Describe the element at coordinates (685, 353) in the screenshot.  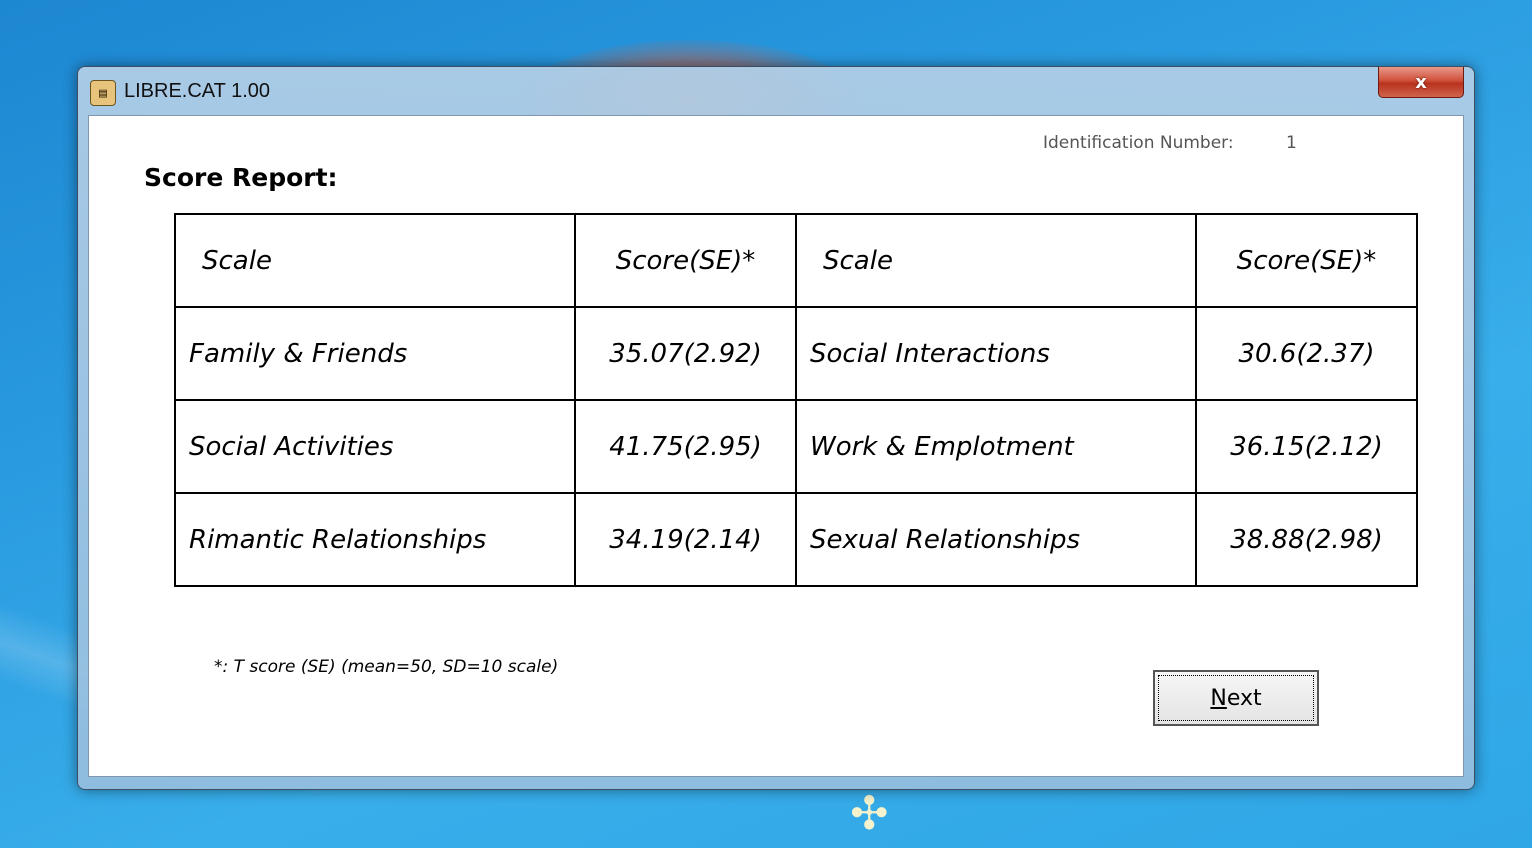
I see `score-cell: 35.07(2.92)` at that location.